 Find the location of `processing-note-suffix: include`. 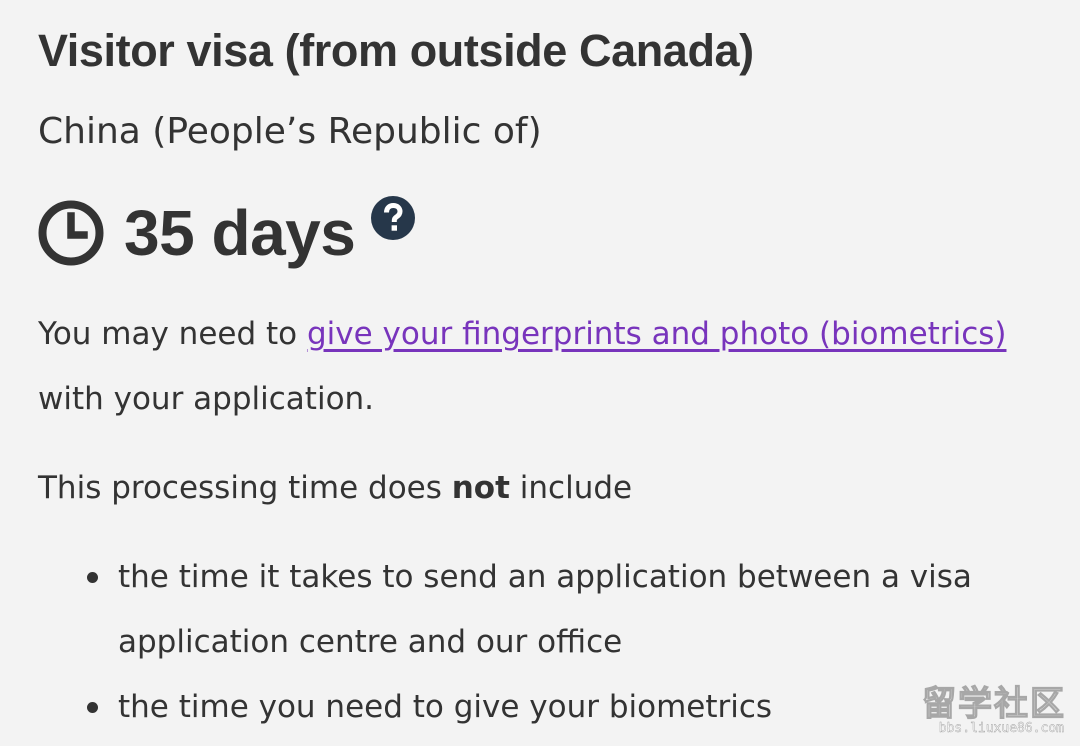

processing-note-suffix: include is located at coordinates (571, 488).